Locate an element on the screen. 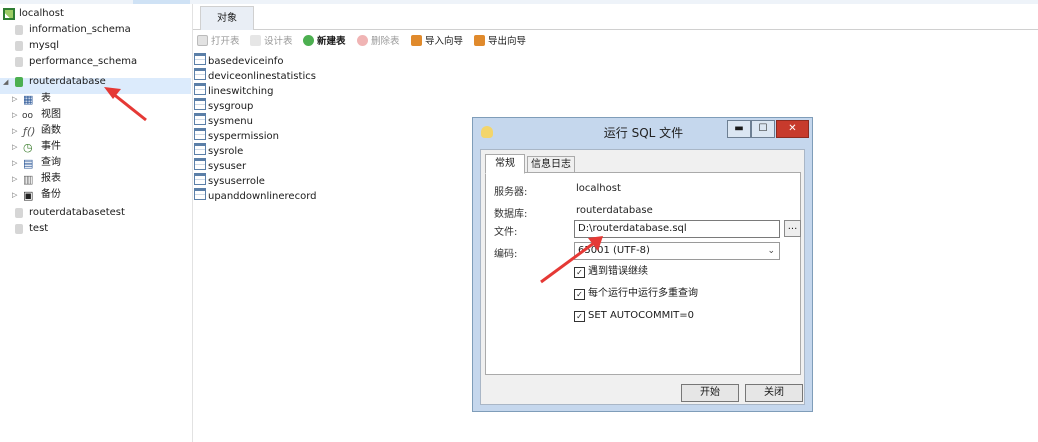 This screenshot has height=442, width=1038. table-row: basedeviceinfo is located at coordinates (238, 60).